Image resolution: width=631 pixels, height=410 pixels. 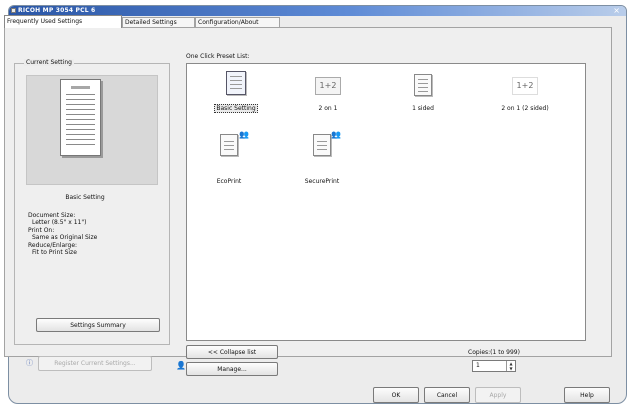 What do you see at coordinates (13, 10) in the screenshot?
I see `printer-app-icon` at bounding box center [13, 10].